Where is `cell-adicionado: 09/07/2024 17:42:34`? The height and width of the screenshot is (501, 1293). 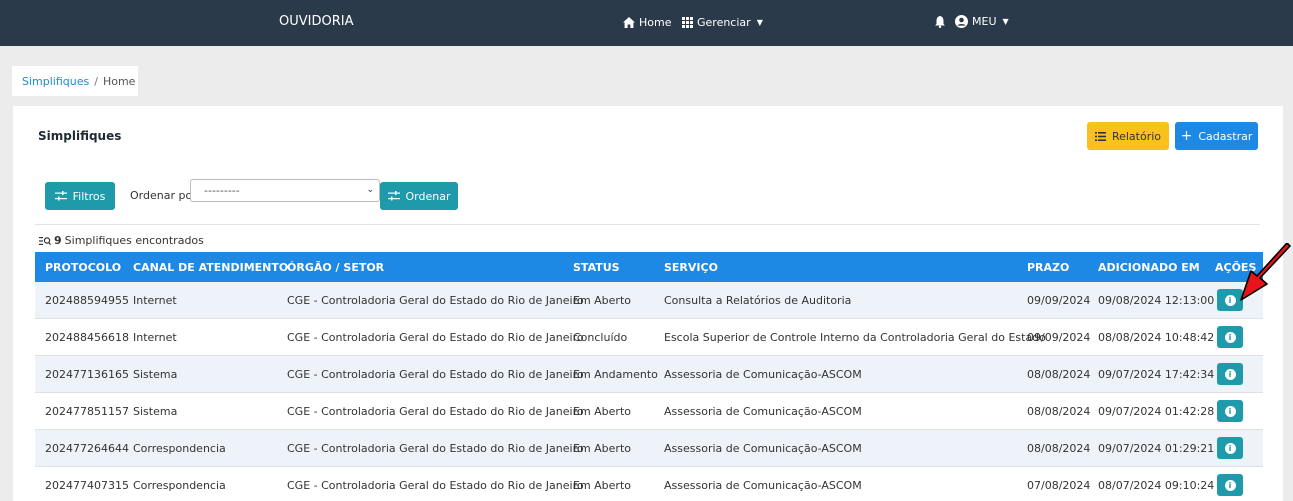 cell-adicionado: 09/07/2024 17:42:34 is located at coordinates (1156, 374).